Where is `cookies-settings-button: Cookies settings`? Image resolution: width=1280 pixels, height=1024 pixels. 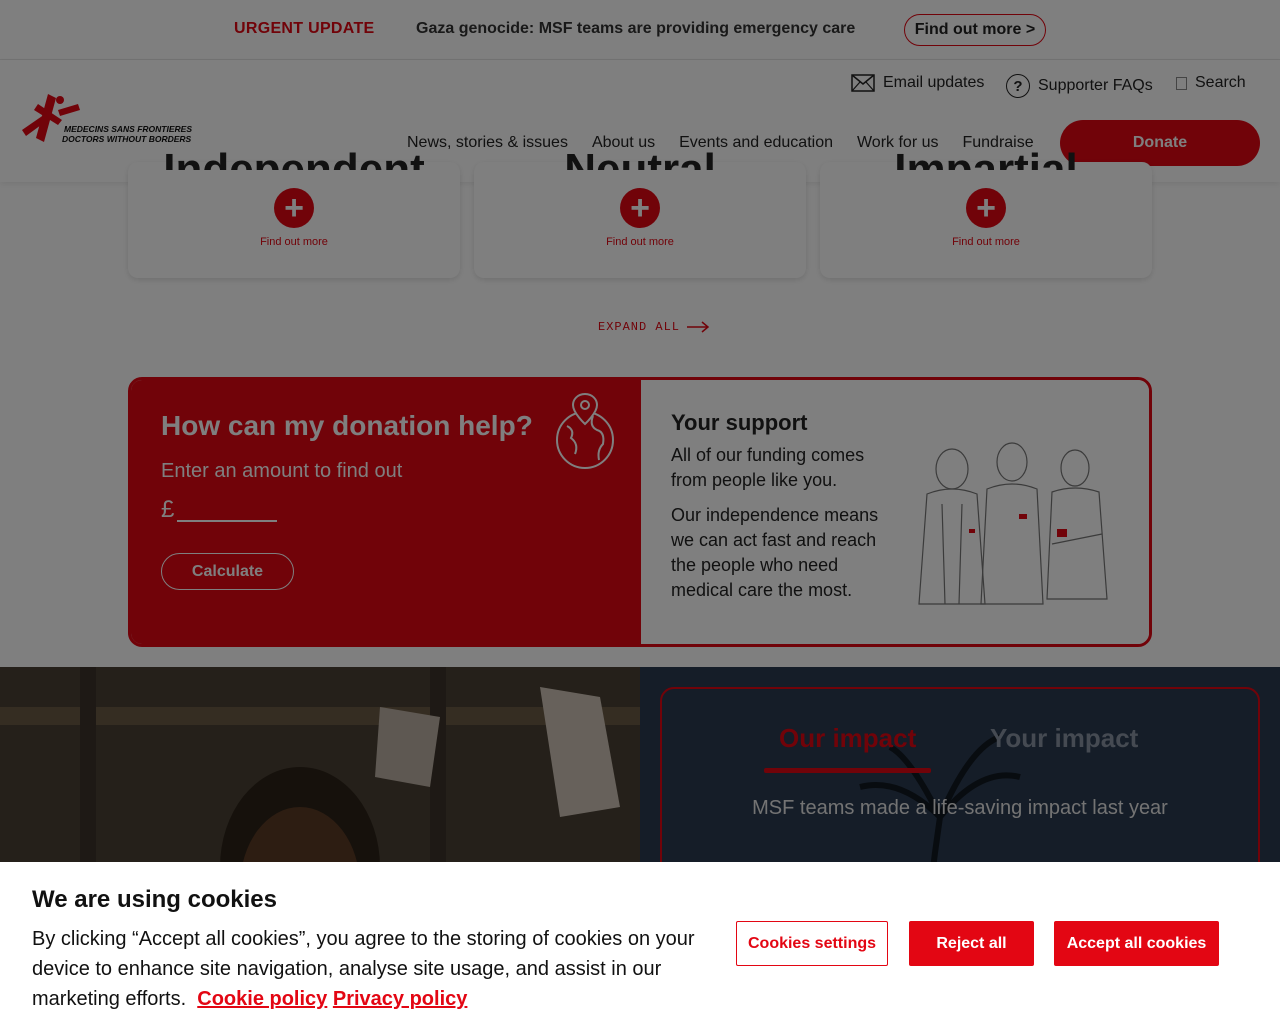
cookies-settings-button: Cookies settings is located at coordinates (812, 943).